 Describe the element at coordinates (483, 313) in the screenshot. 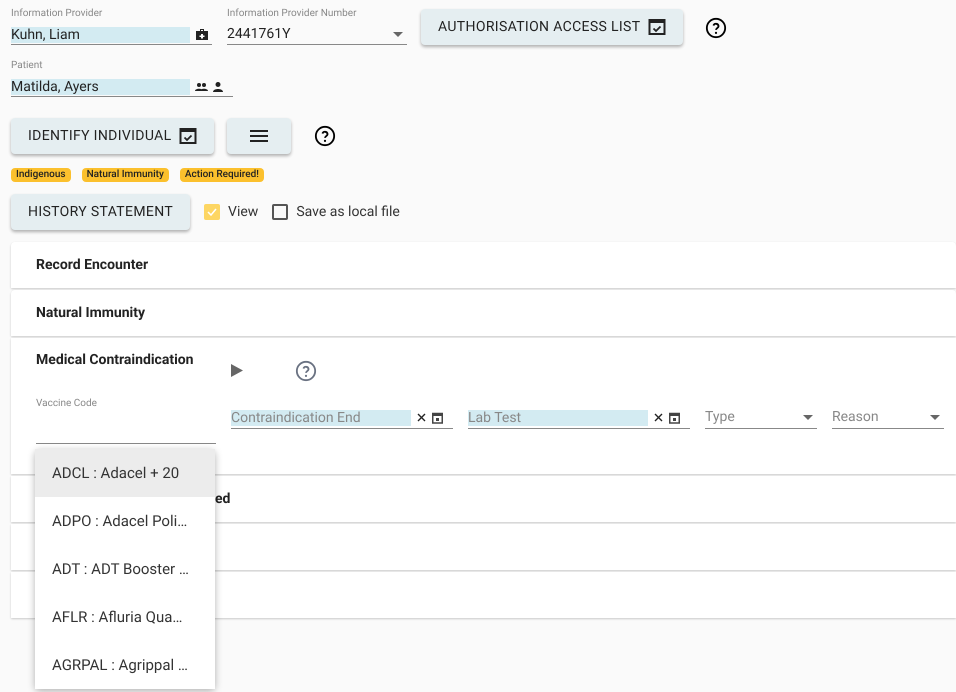

I see `accordion-panel: Natural Immunity` at that location.